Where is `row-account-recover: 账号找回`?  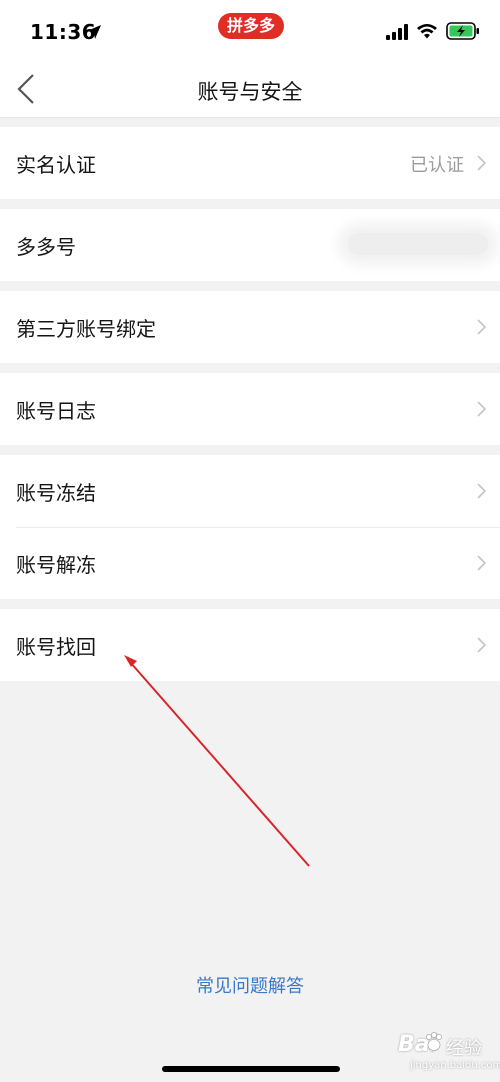
row-account-recover: 账号找回 is located at coordinates (250, 645).